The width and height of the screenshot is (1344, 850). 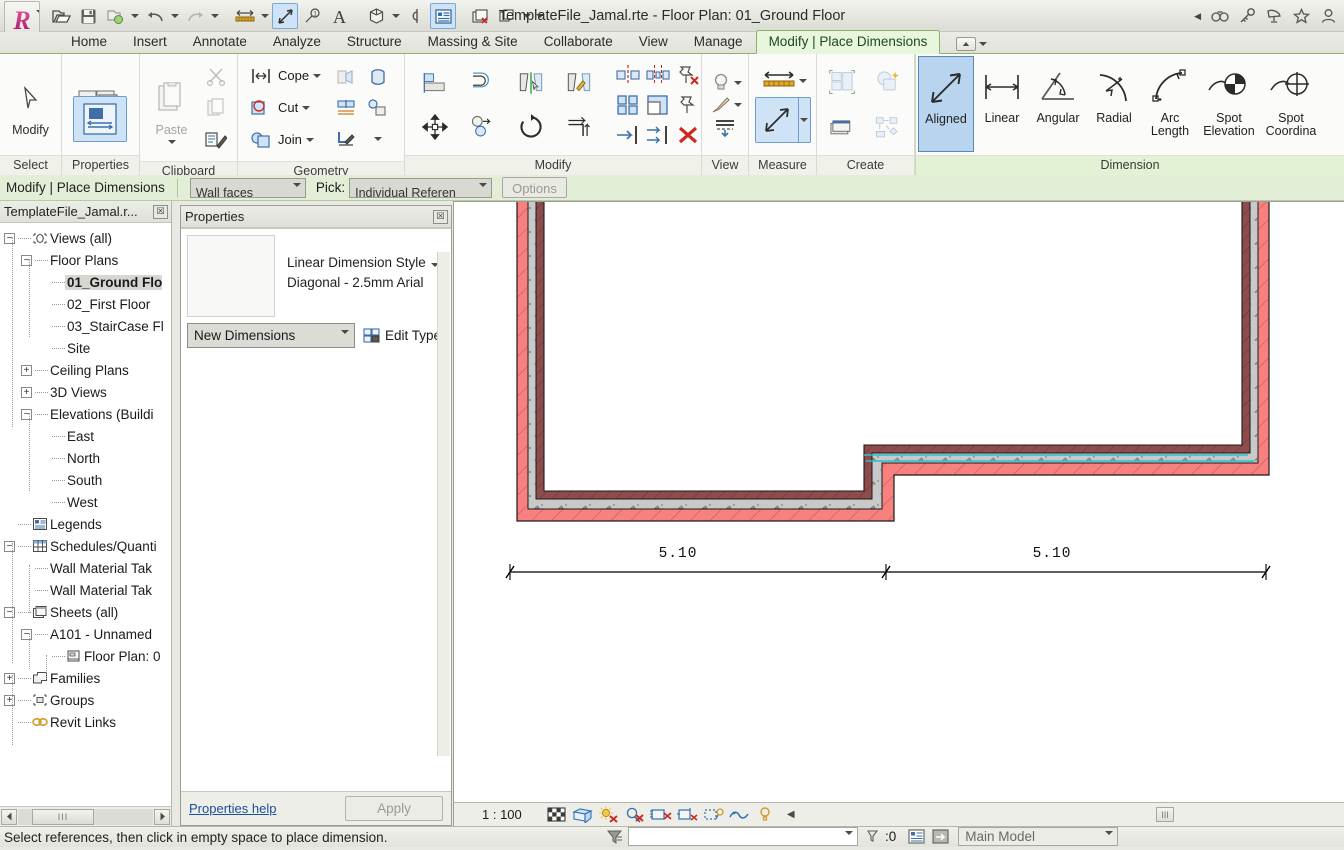 What do you see at coordinates (284, 139) in the screenshot?
I see `join-geometry-button: Join` at bounding box center [284, 139].